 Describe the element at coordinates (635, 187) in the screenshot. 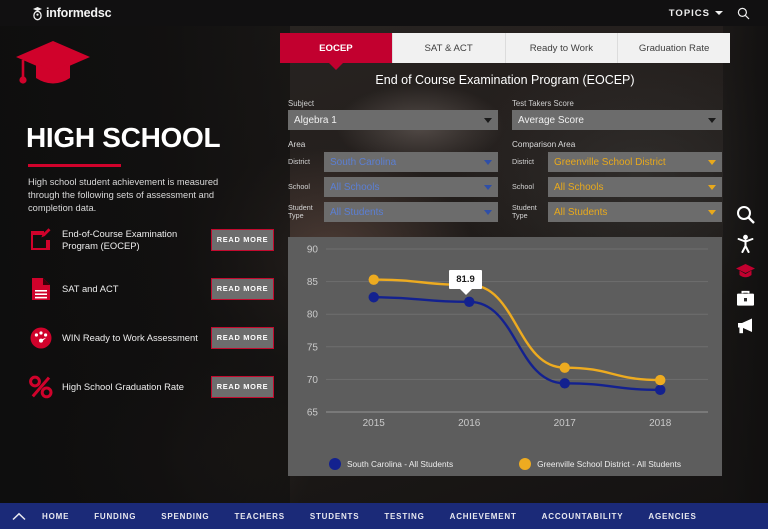

I see `comparison-school-select: All Schools` at that location.